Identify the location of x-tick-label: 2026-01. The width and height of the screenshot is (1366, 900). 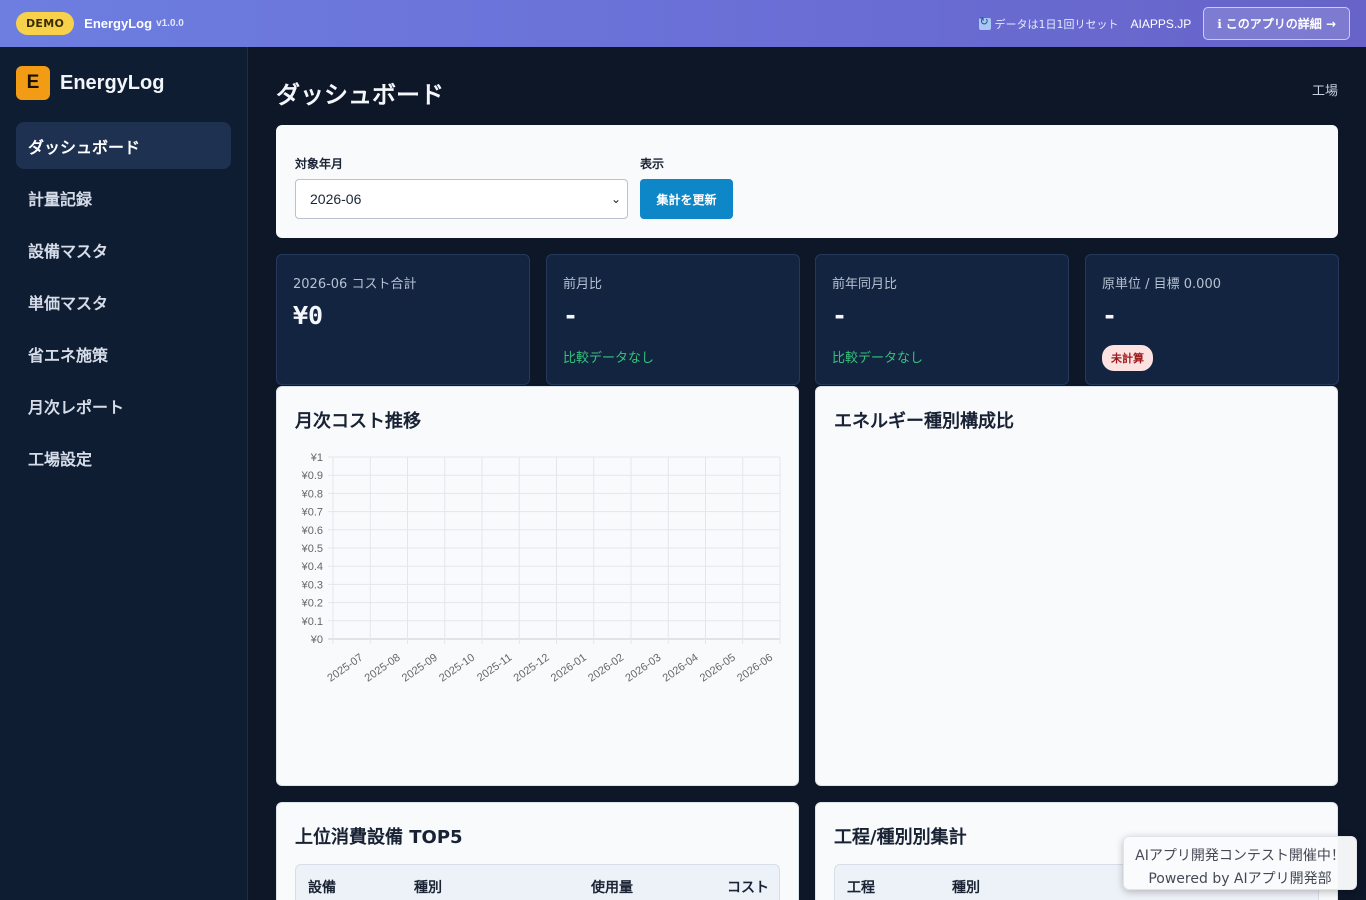
(569, 668).